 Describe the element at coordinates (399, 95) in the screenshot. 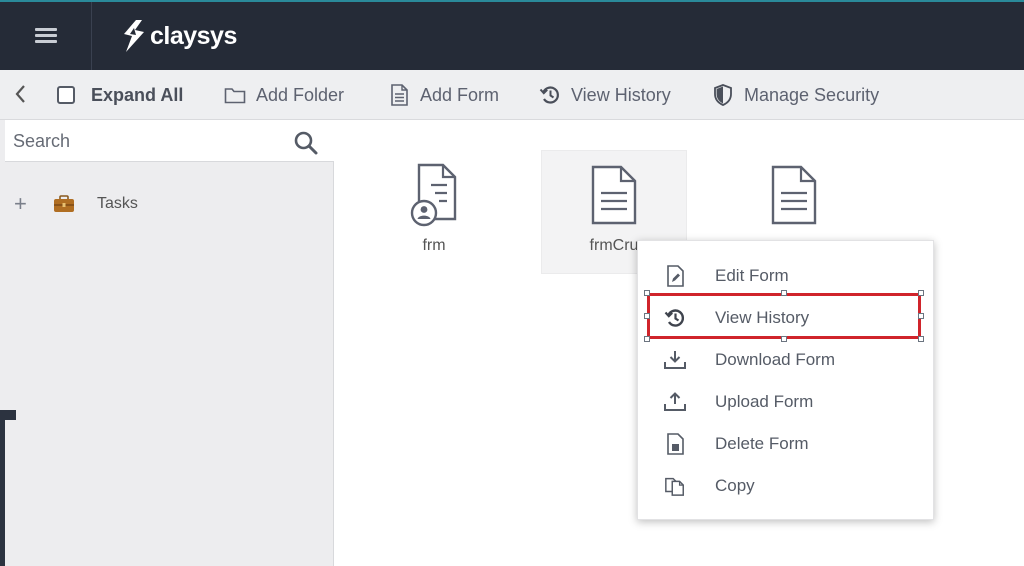

I see `document-icon` at that location.